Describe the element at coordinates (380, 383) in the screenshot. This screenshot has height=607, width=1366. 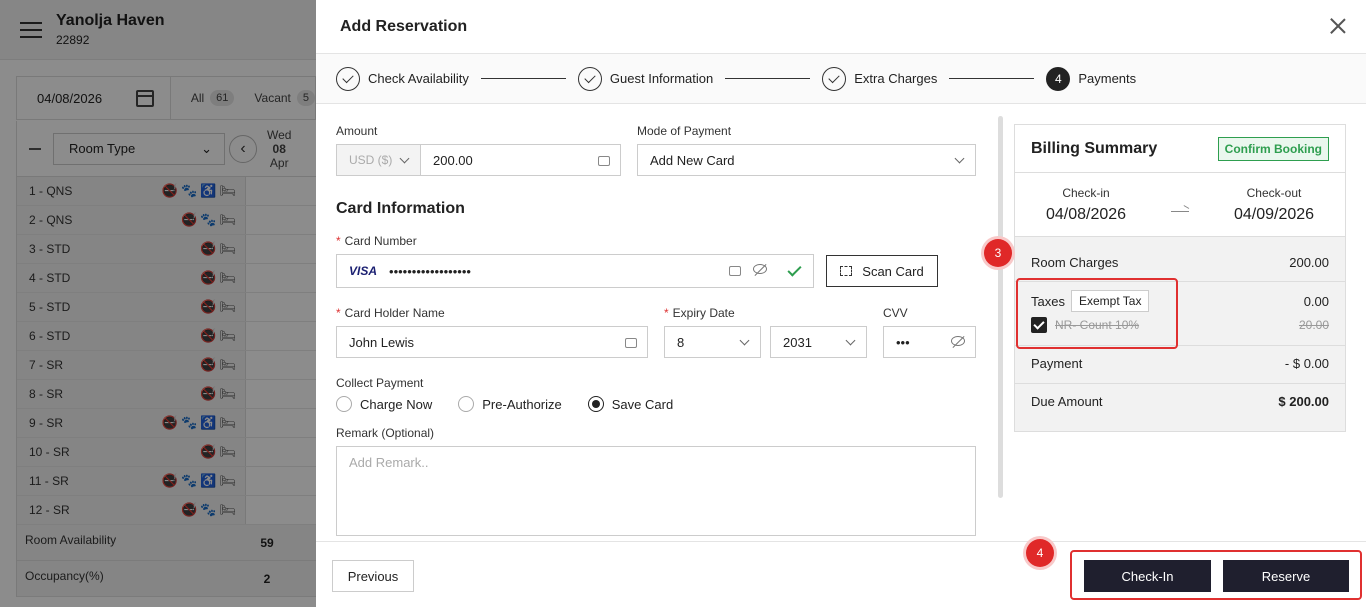
I see `collect-payment-label: Collect Payment` at that location.